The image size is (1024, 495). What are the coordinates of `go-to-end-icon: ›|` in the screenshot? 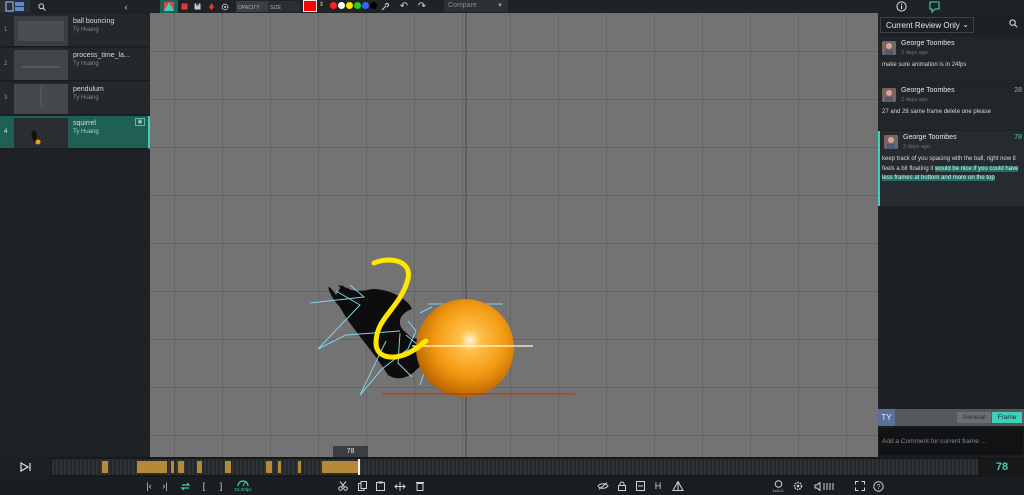 It's located at (165, 486).